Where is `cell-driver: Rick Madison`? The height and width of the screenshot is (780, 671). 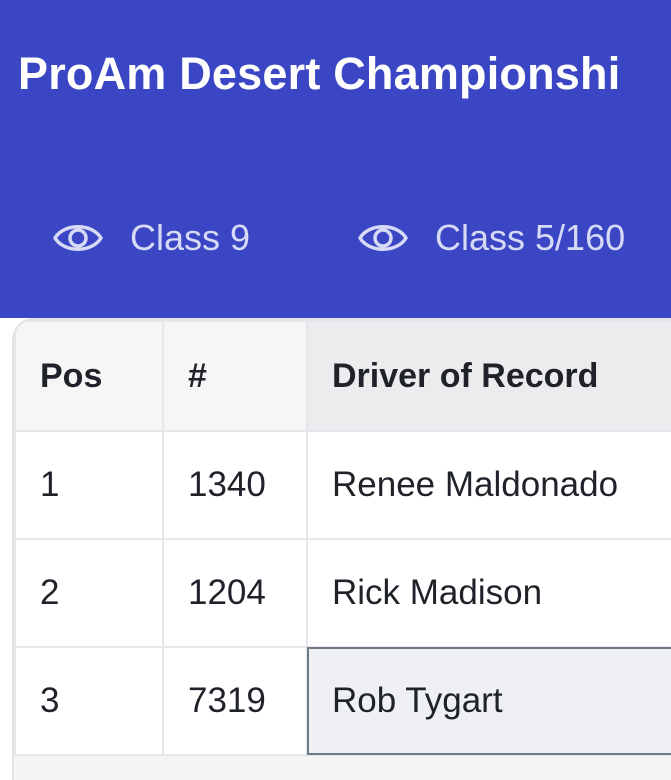
cell-driver: Rick Madison is located at coordinates (488, 593).